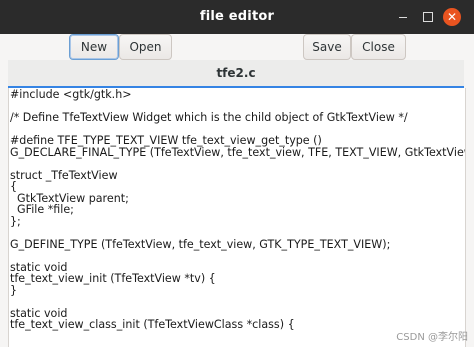 The image size is (474, 347). Describe the element at coordinates (237, 290) in the screenshot. I see `code-line: }` at that location.